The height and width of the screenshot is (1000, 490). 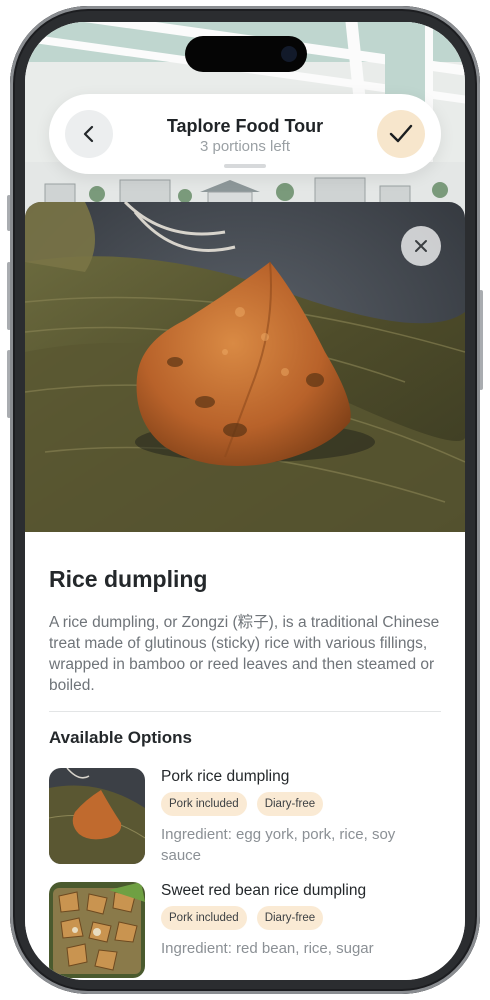 What do you see at coordinates (245, 146) in the screenshot?
I see `portions-left-label: 3 portions left` at bounding box center [245, 146].